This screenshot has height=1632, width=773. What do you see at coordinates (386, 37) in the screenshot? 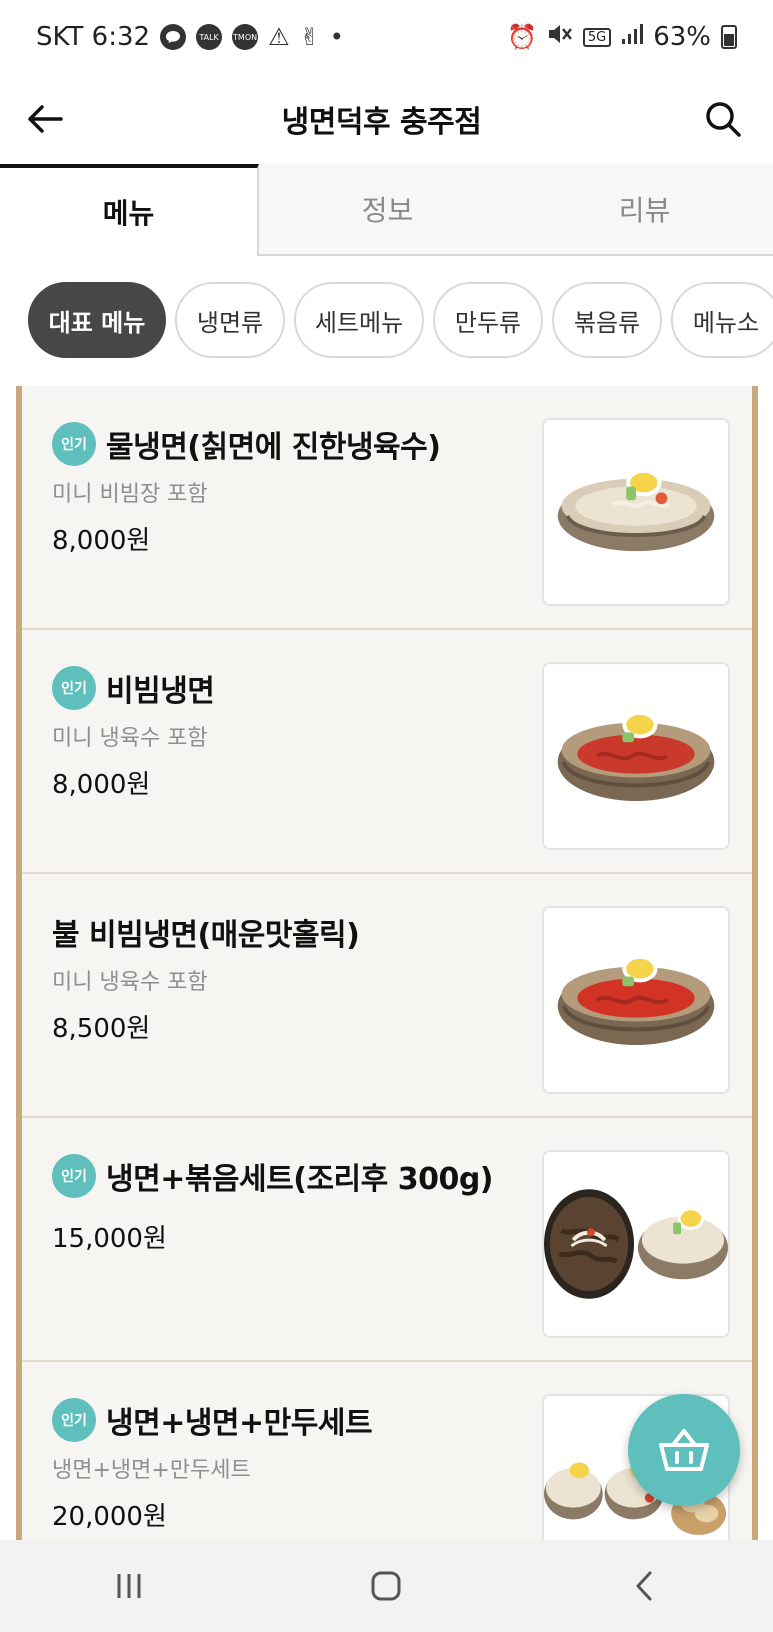
I see `status-bar: SKT 6:32 TALK TMON ⚠ ✌ • ⏰ 5G 63%` at bounding box center [386, 37].